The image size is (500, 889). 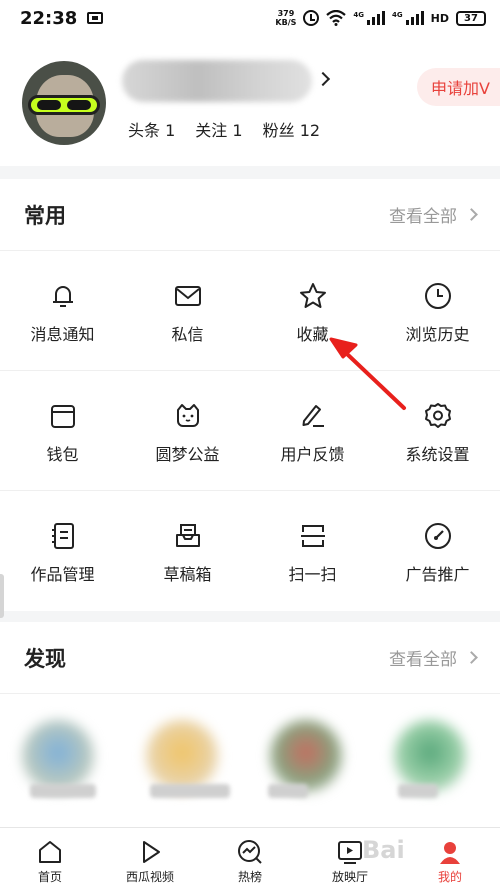 What do you see at coordinates (437, 310) in the screenshot?
I see `history-button: 浏览历史` at bounding box center [437, 310].